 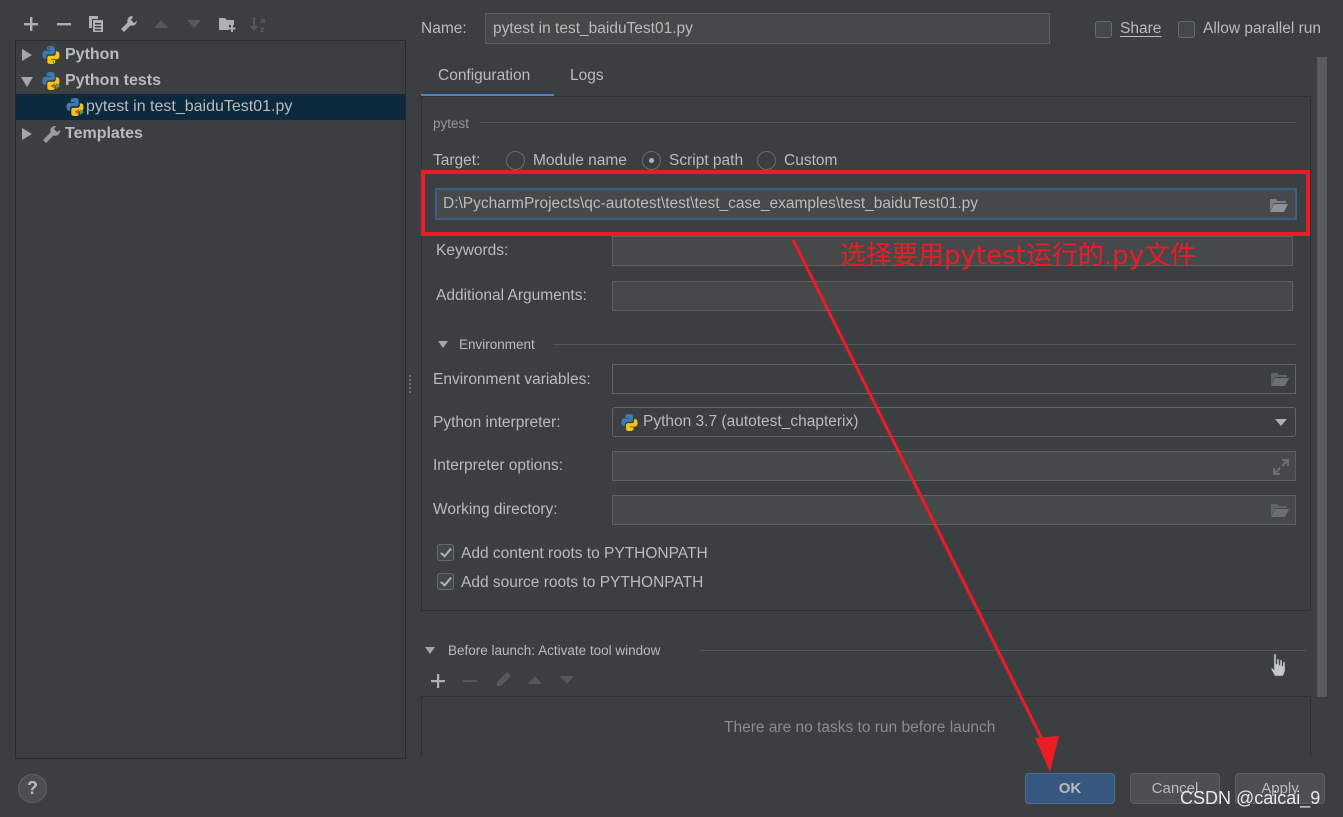 What do you see at coordinates (210, 134) in the screenshot?
I see `tree-item-templates: Templates` at bounding box center [210, 134].